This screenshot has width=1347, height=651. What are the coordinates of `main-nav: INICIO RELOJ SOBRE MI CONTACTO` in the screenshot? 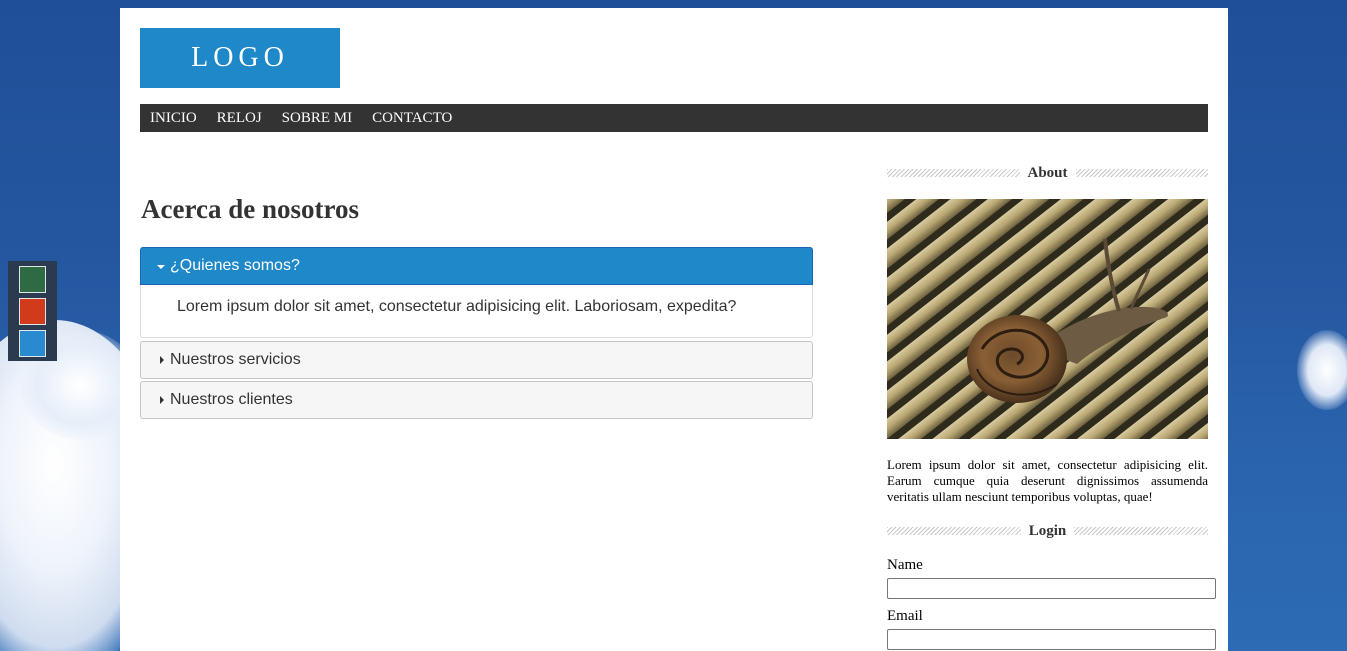 It's located at (674, 118).